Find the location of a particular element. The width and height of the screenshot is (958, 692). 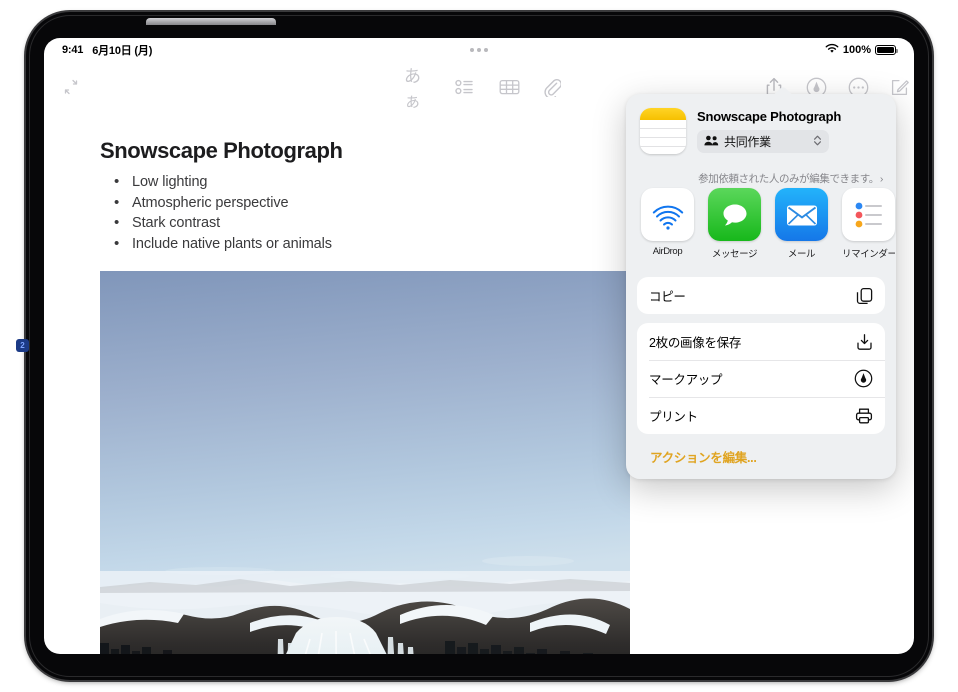

multitasking-dots-icon is located at coordinates (479, 50).